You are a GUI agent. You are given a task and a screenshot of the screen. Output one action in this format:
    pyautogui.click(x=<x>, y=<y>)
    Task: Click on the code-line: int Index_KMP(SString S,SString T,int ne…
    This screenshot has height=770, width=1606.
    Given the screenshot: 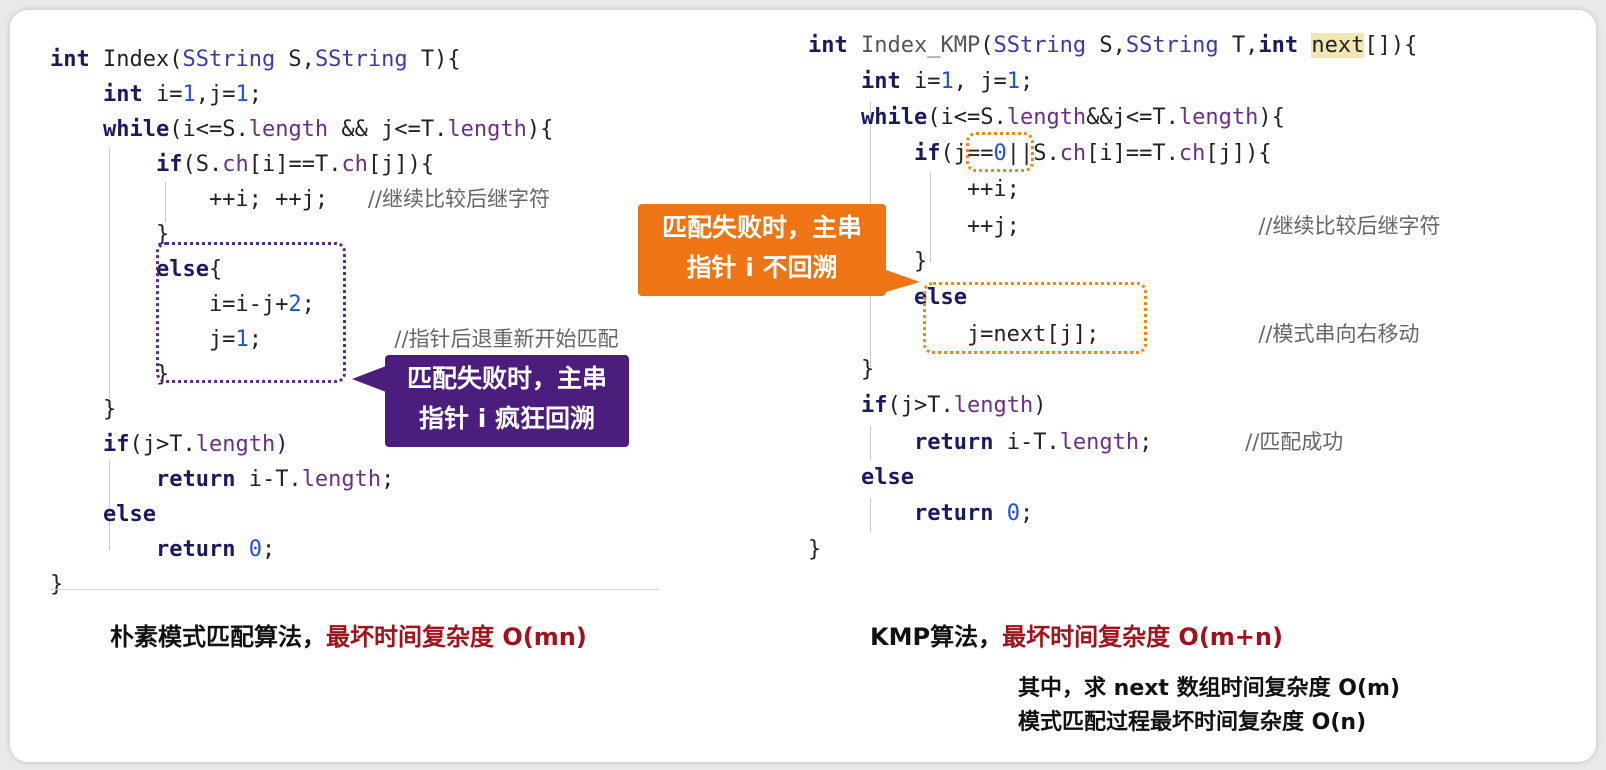 What is the action you would take?
    pyautogui.click(x=1124, y=46)
    